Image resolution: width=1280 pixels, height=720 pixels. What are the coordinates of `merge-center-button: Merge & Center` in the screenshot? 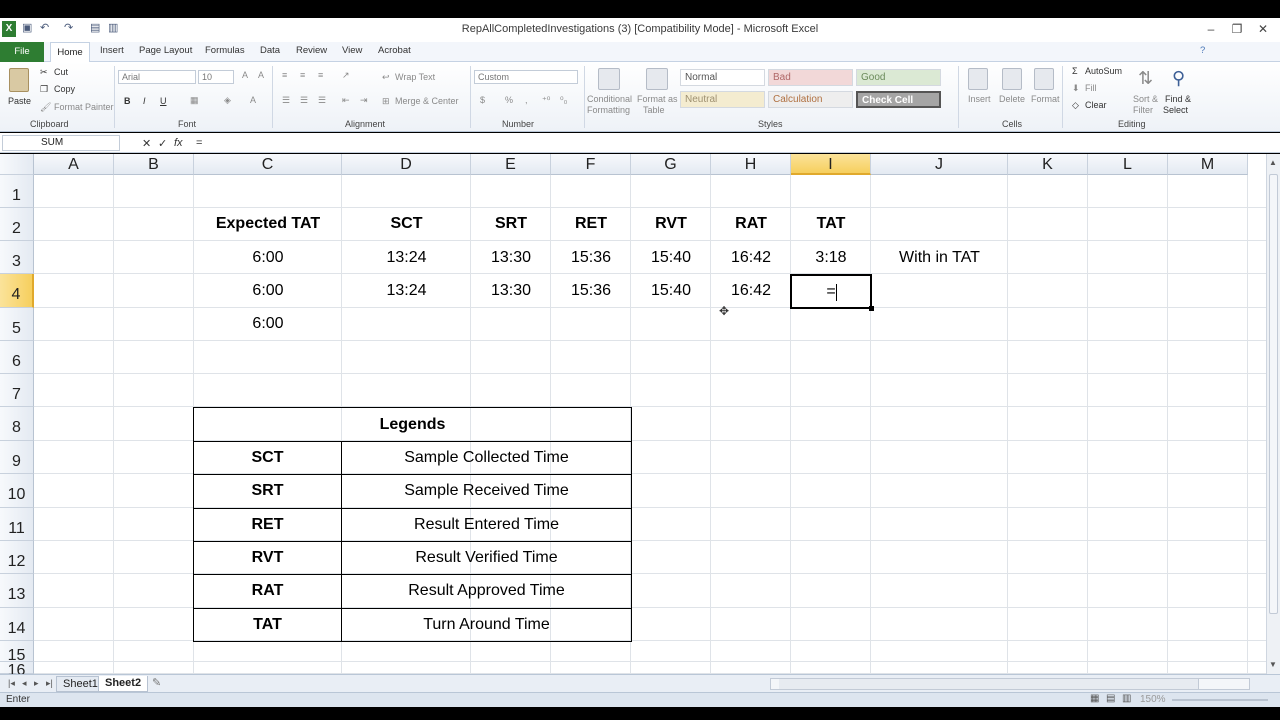 It's located at (427, 101).